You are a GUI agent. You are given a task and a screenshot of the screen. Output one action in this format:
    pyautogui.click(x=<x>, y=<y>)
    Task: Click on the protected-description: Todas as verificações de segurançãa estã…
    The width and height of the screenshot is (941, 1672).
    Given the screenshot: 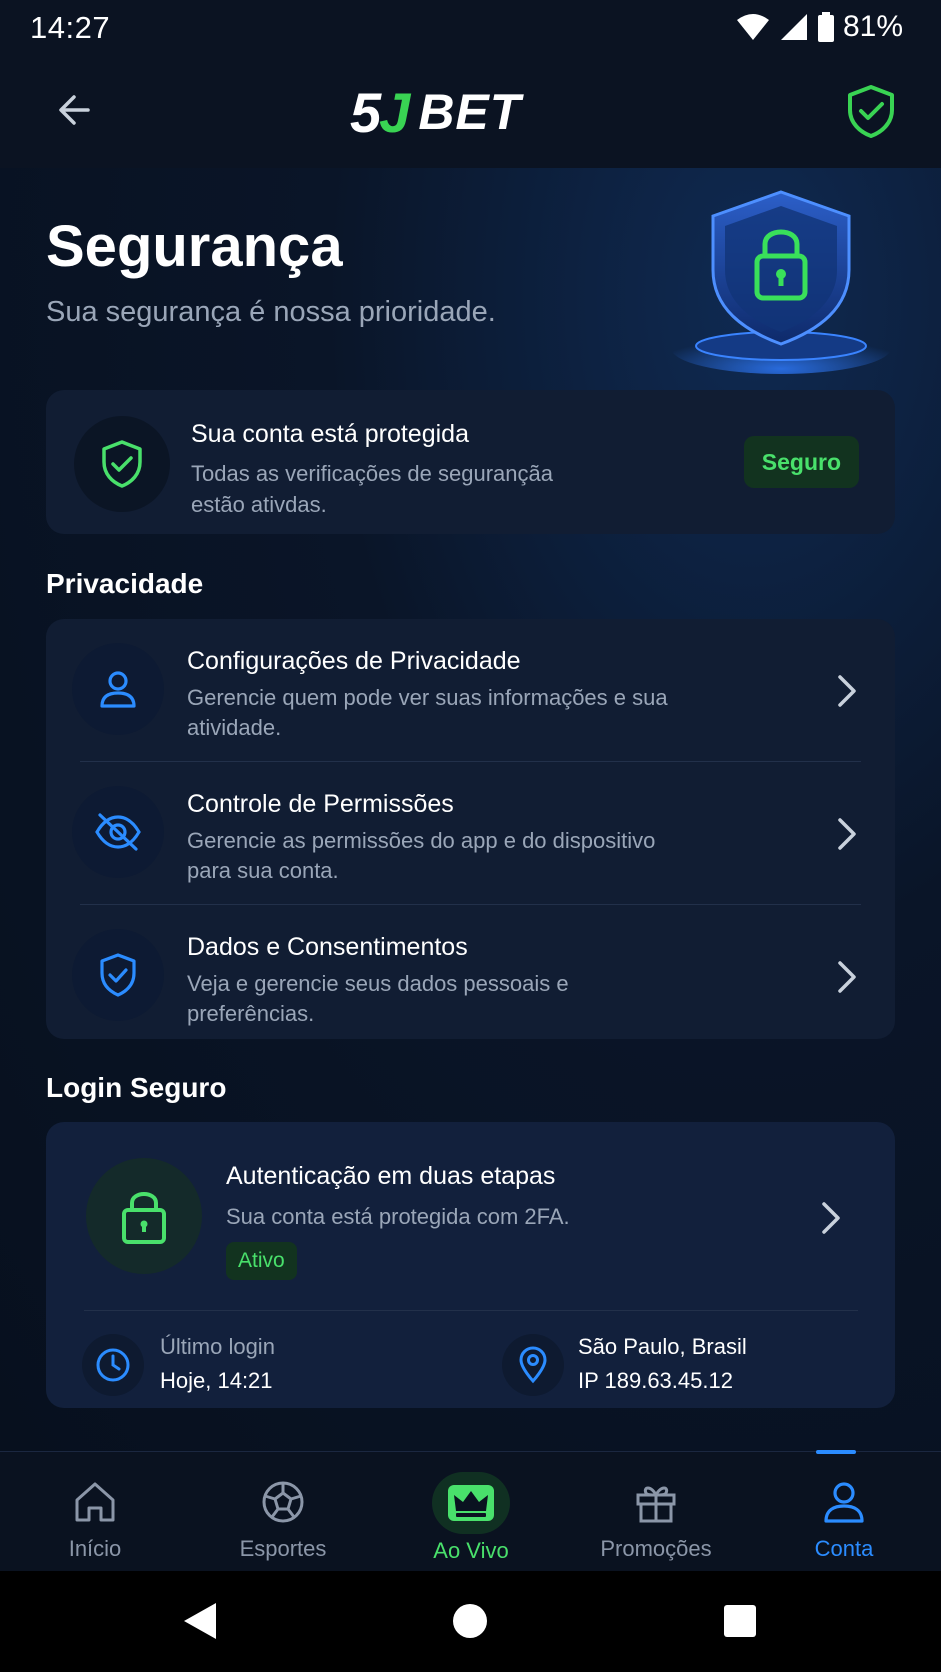 What is the action you would take?
    pyautogui.click(x=372, y=489)
    